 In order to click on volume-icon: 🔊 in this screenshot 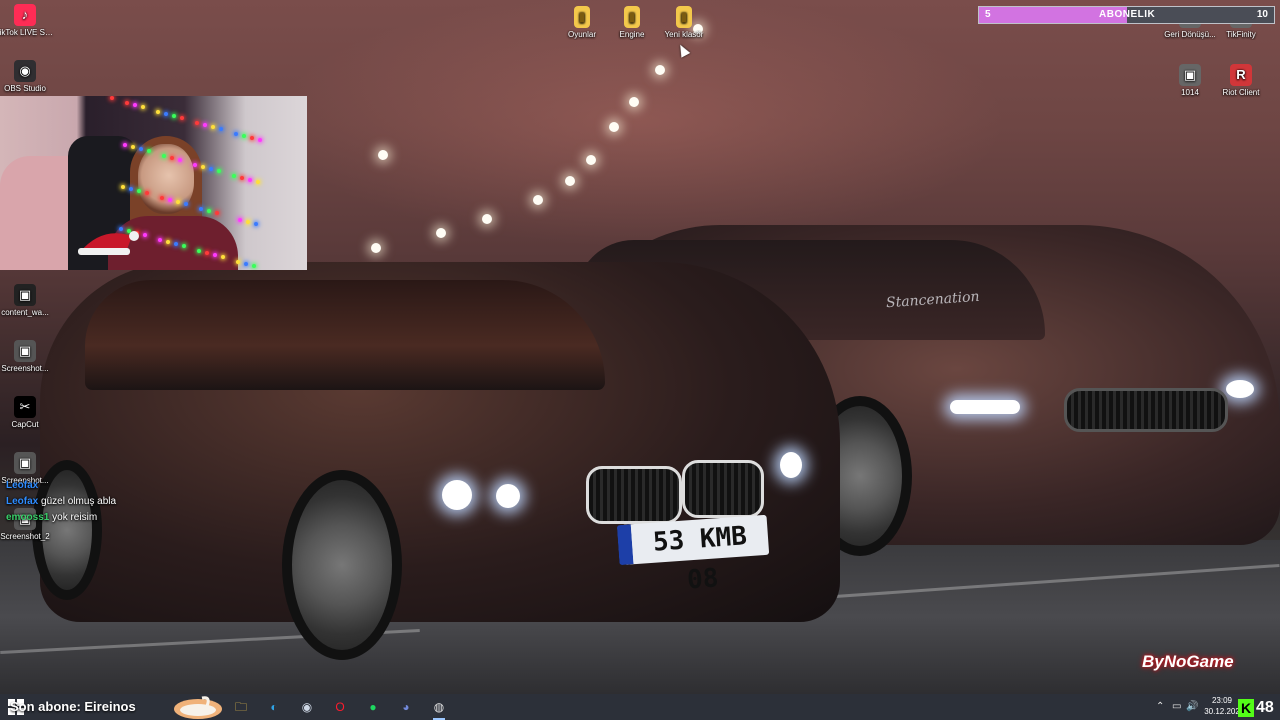, I will do `click(1192, 707)`.